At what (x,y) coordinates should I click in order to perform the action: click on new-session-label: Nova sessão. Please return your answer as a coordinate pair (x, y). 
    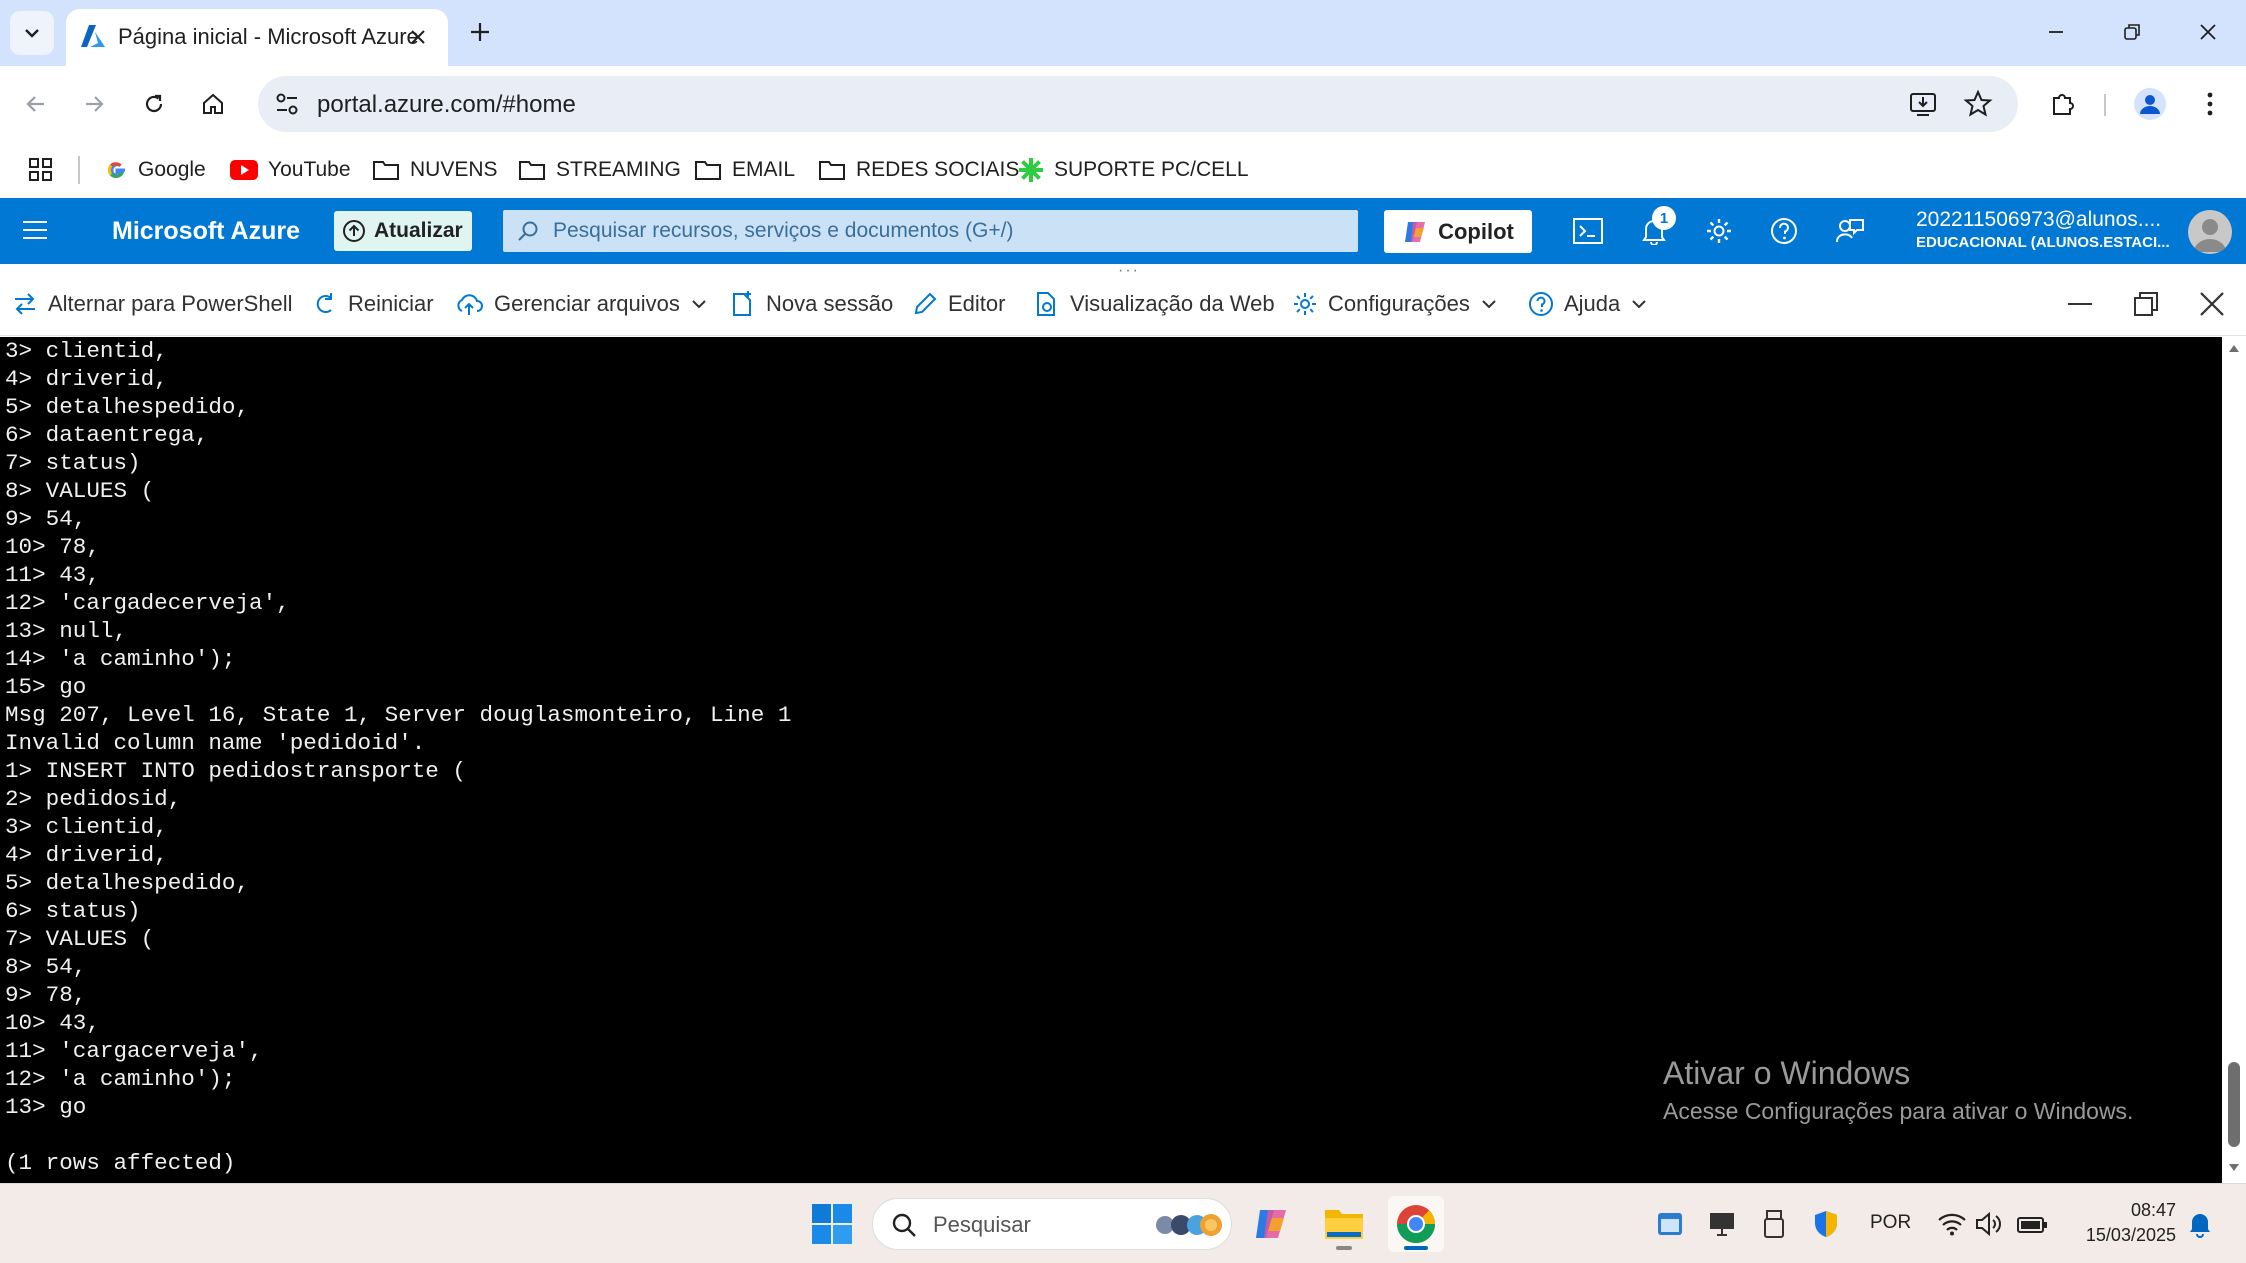
    Looking at the image, I should click on (830, 303).